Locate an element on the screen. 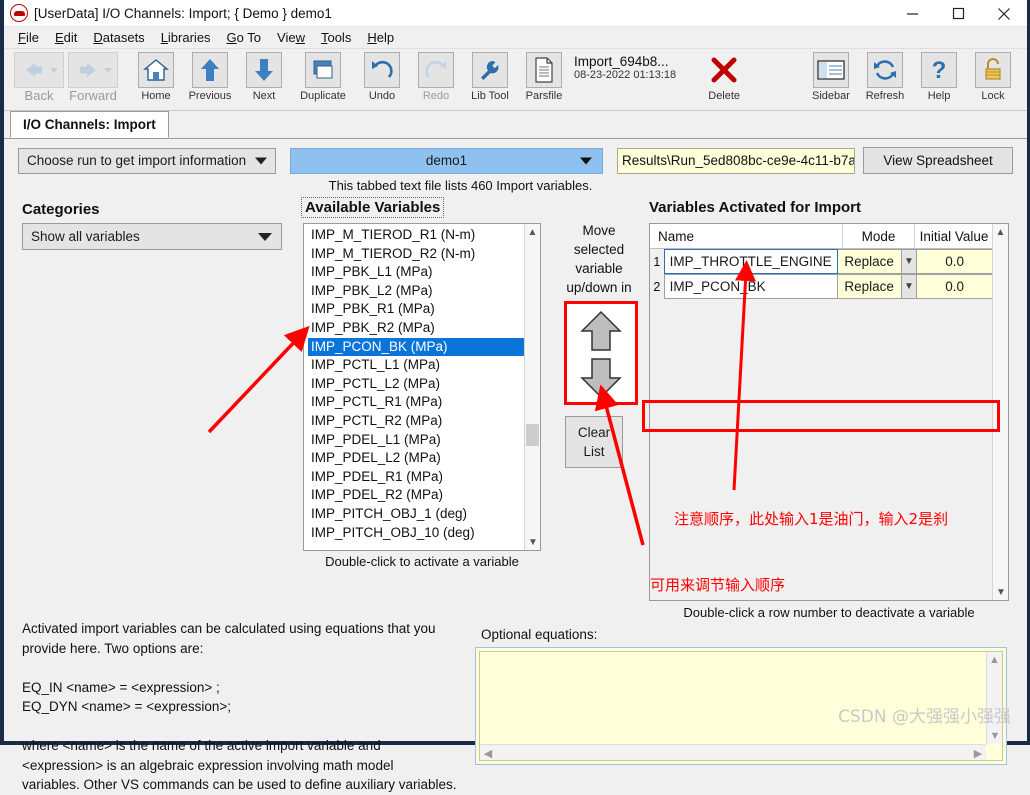  list-item: IMP_PCTL_L2 (MPa) is located at coordinates (424, 384).